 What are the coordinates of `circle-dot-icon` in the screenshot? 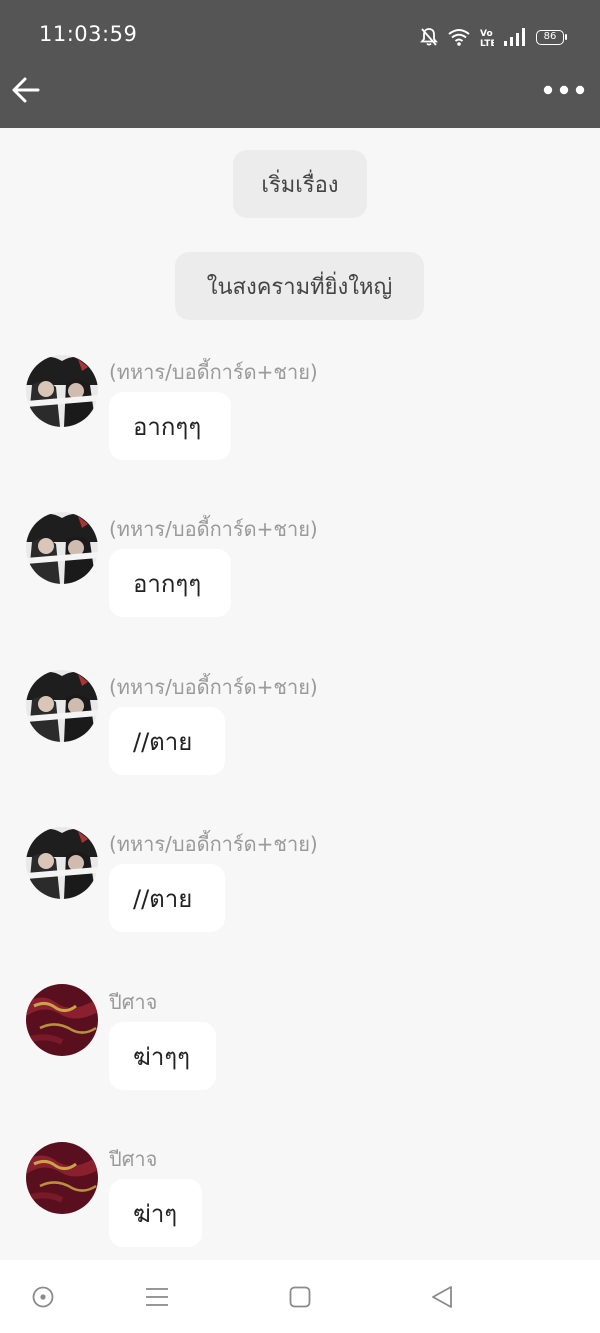 It's located at (43, 1297).